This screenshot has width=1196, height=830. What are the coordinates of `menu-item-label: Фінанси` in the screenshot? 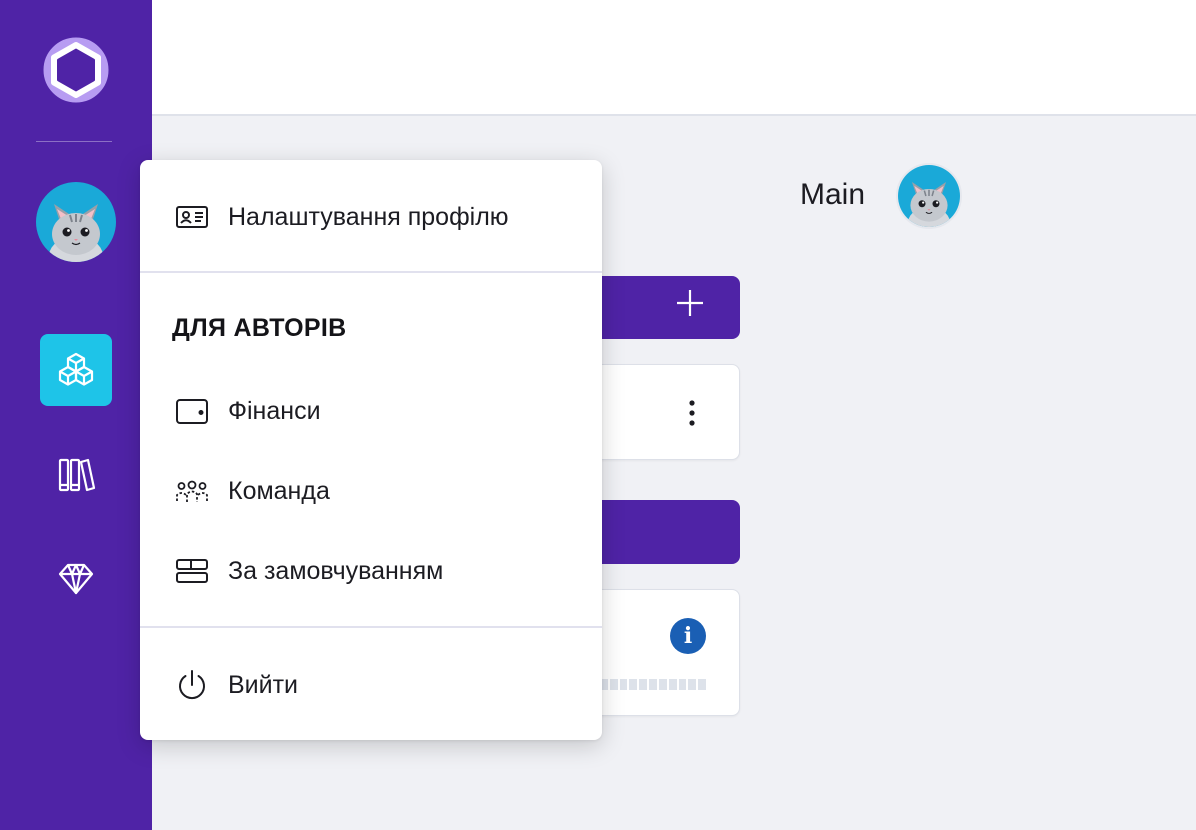 It's located at (274, 410).